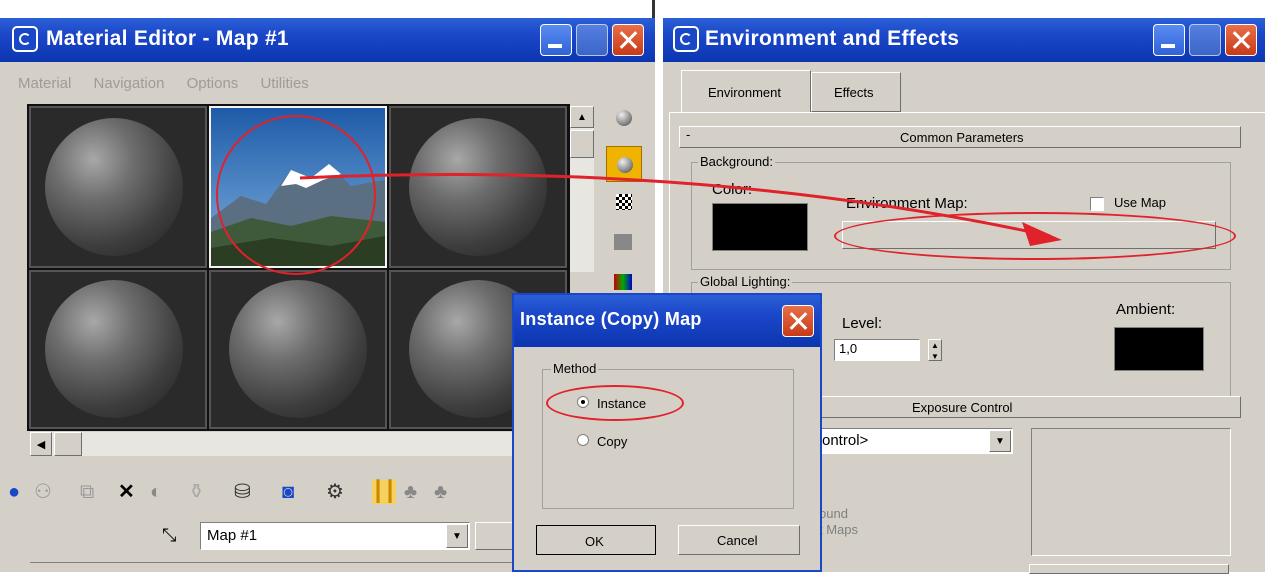 The image size is (1265, 574). What do you see at coordinates (596, 540) in the screenshot?
I see `ok-button: OK` at bounding box center [596, 540].